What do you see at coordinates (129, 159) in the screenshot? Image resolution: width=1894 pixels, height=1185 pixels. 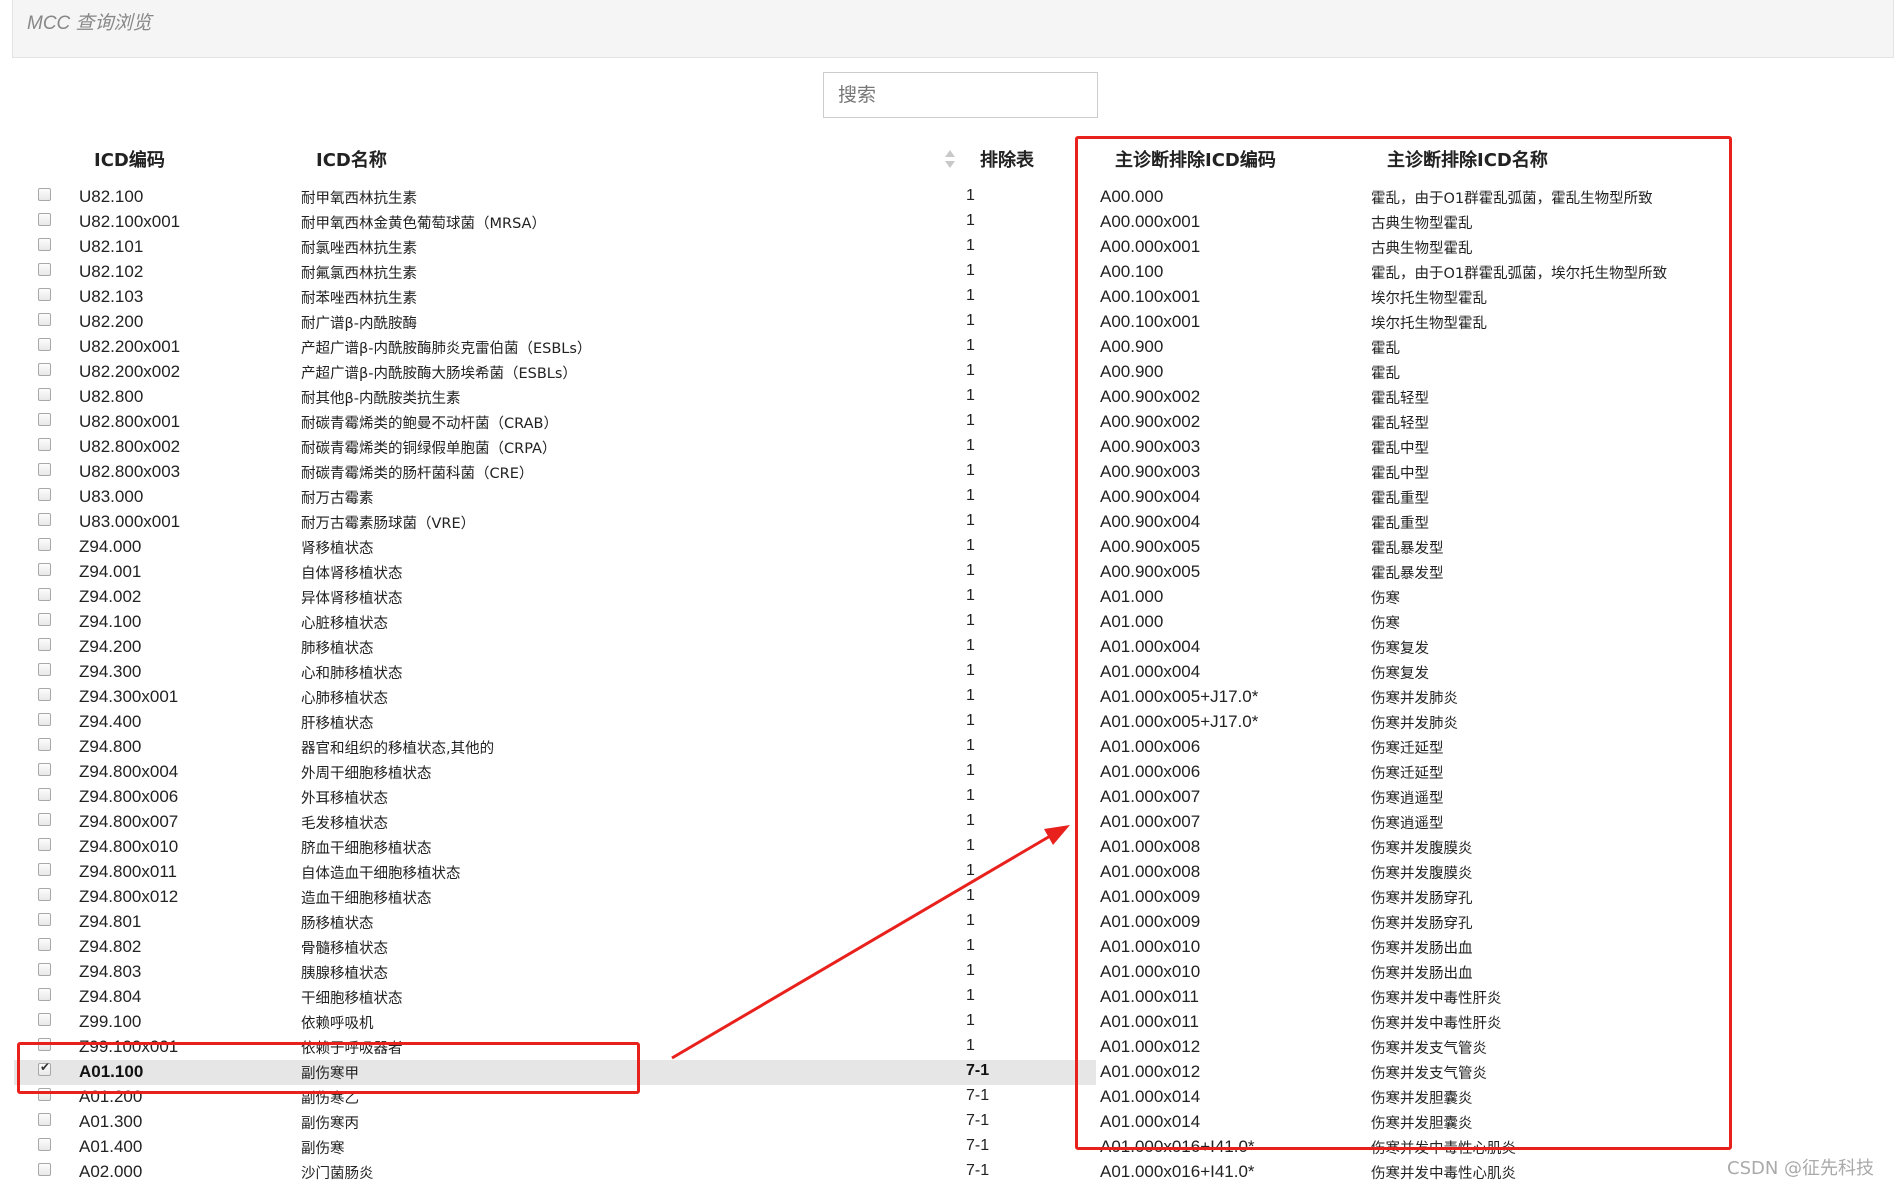 I see `column-header-icd-code: ICD编码` at bounding box center [129, 159].